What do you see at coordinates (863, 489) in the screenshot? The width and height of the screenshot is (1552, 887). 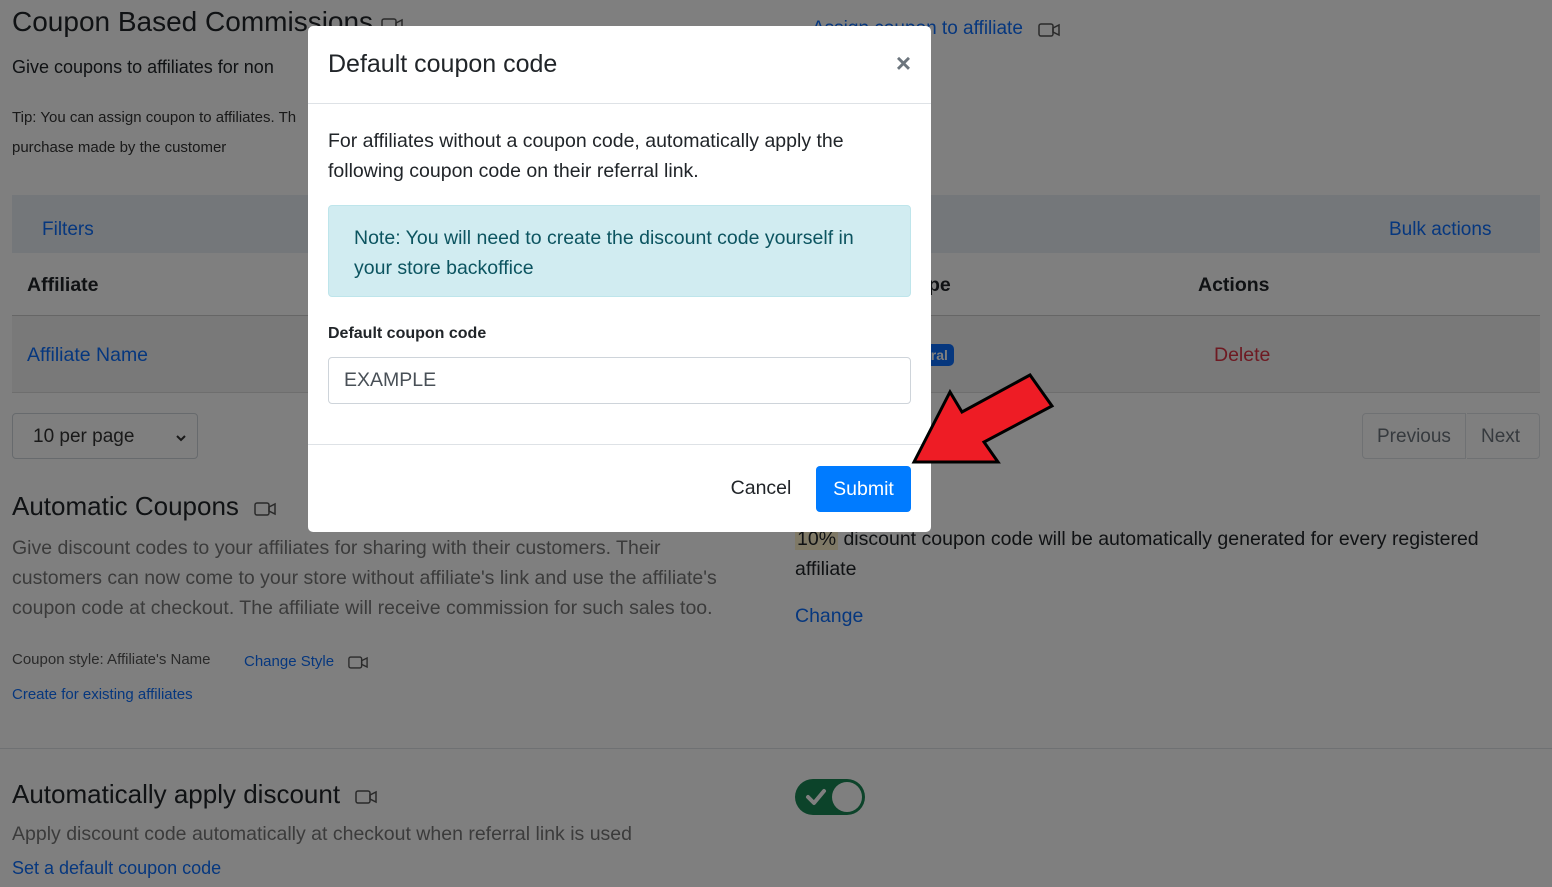 I see `submit-button: Submit` at bounding box center [863, 489].